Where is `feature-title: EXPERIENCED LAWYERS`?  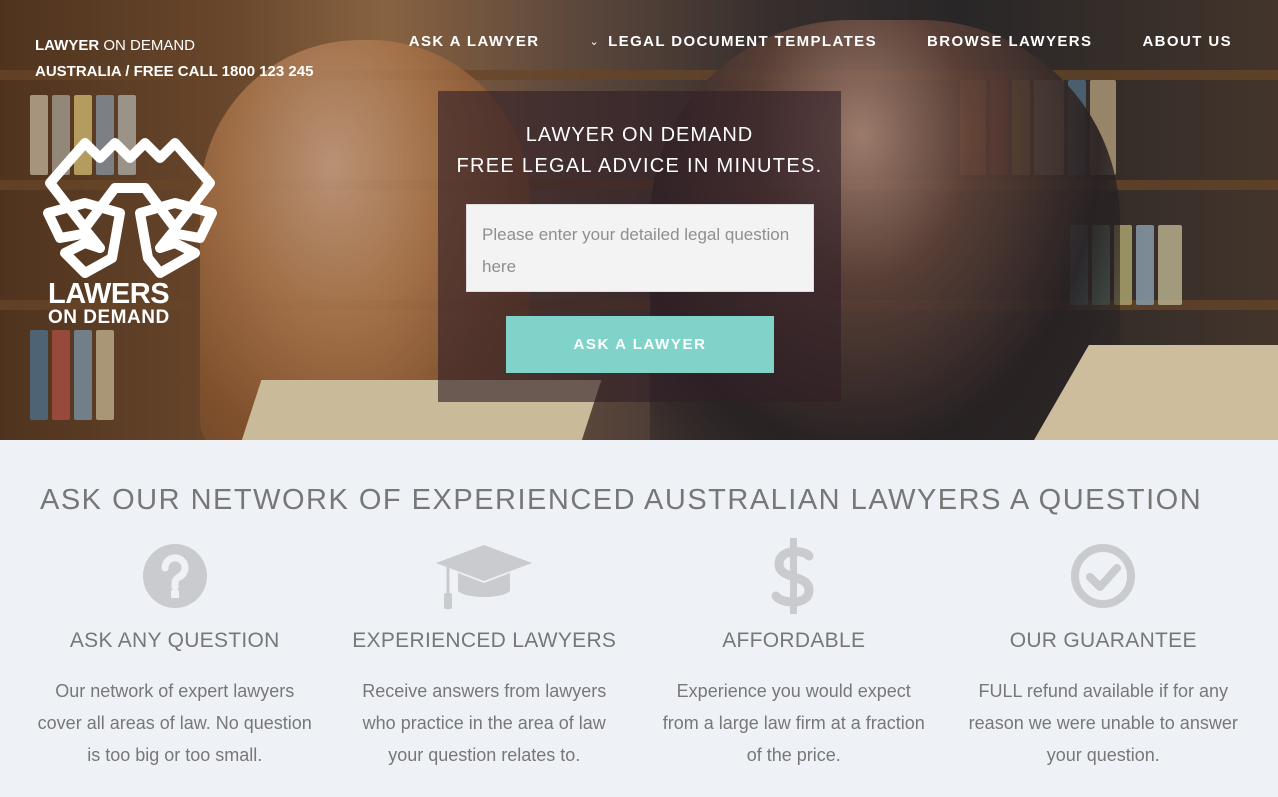
feature-title: EXPERIENCED LAWYERS is located at coordinates (484, 640).